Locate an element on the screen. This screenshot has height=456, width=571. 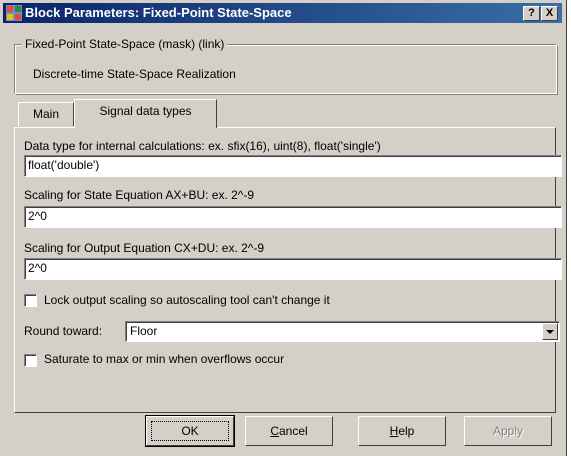
tab-signal-data-types-label: Signal data types is located at coordinates (145, 111).